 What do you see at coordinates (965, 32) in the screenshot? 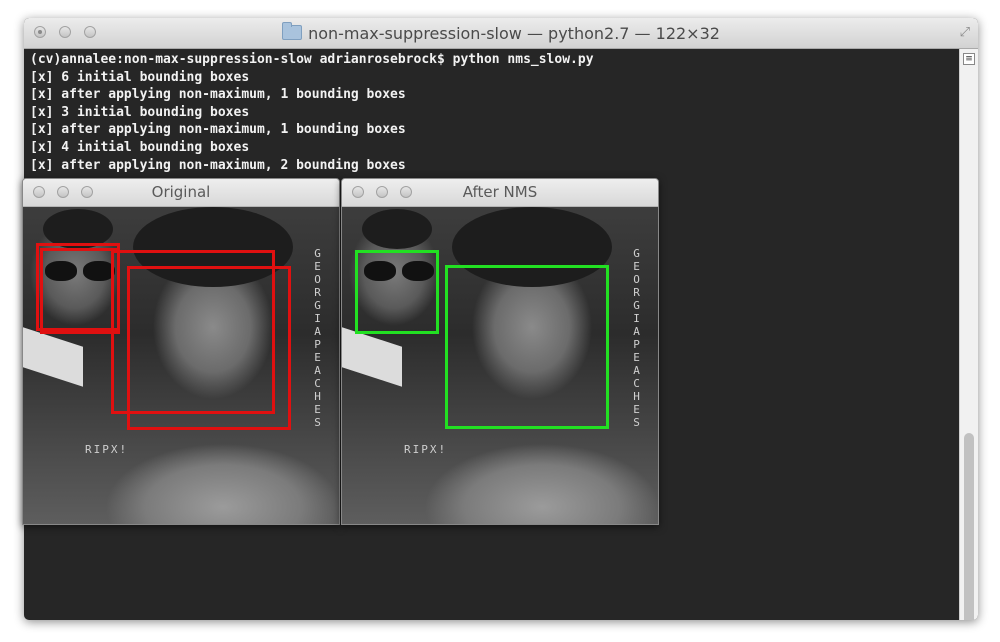
I see `fullscreen-icon: ⤢` at bounding box center [965, 32].